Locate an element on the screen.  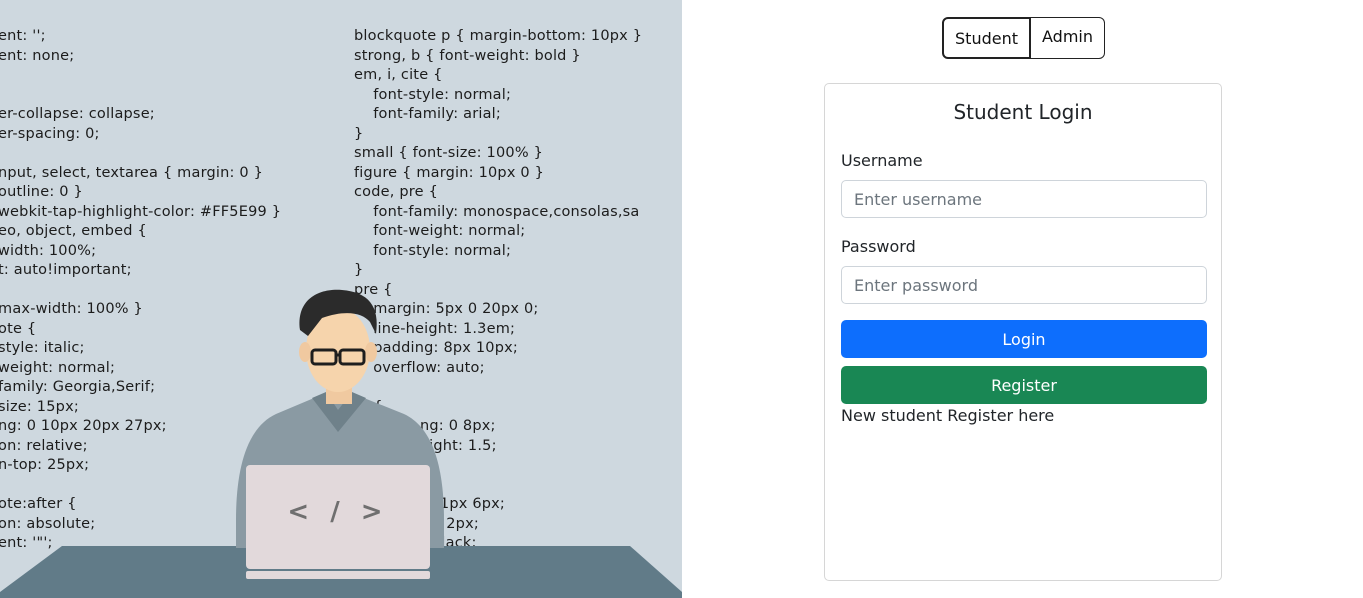
student-role-button: Student is located at coordinates (986, 38).